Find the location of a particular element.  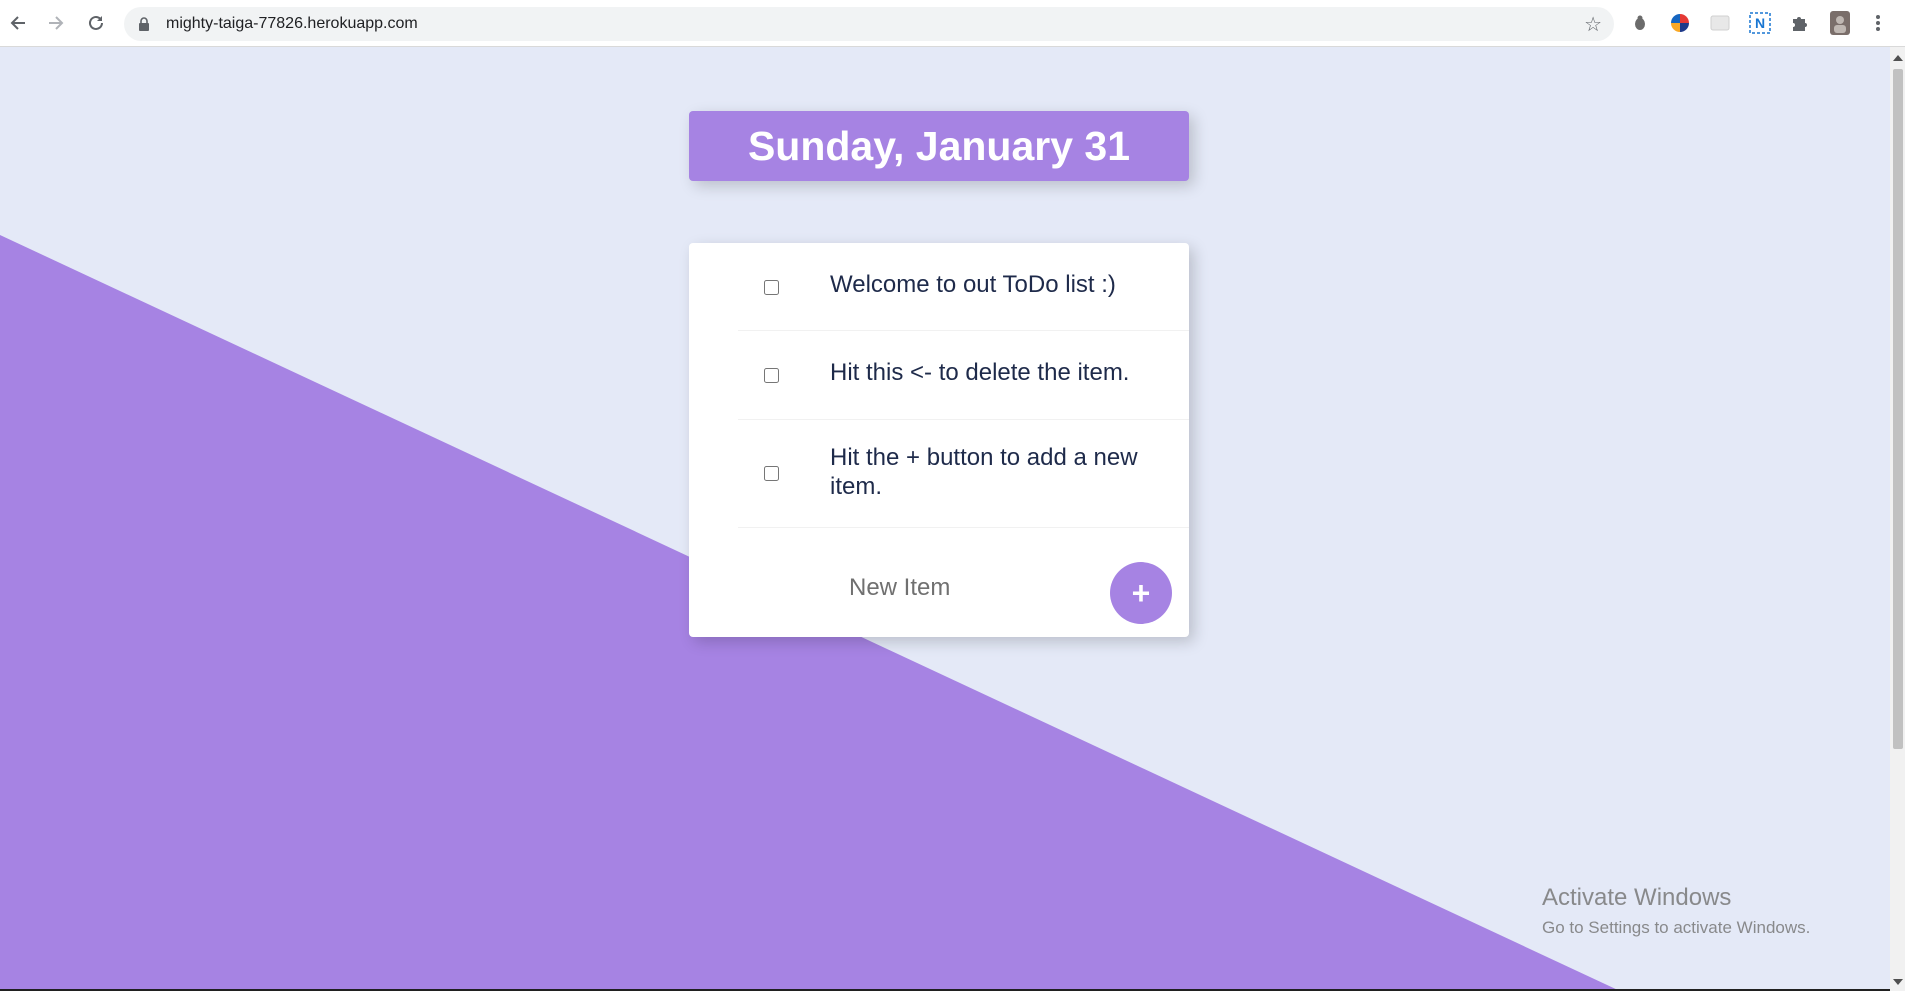

puzzle-icon is located at coordinates (1800, 23).